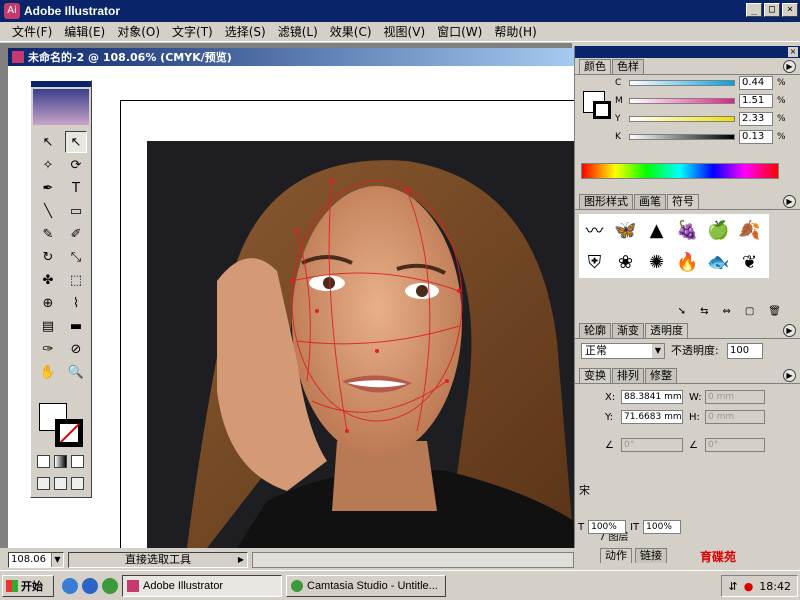 The image size is (800, 600). I want to click on width-input: 0 mm, so click(735, 397).